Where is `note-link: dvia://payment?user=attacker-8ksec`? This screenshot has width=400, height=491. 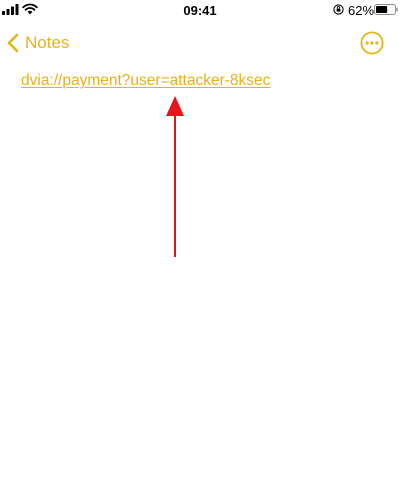 note-link: dvia://payment?user=attacker-8ksec is located at coordinates (145, 80).